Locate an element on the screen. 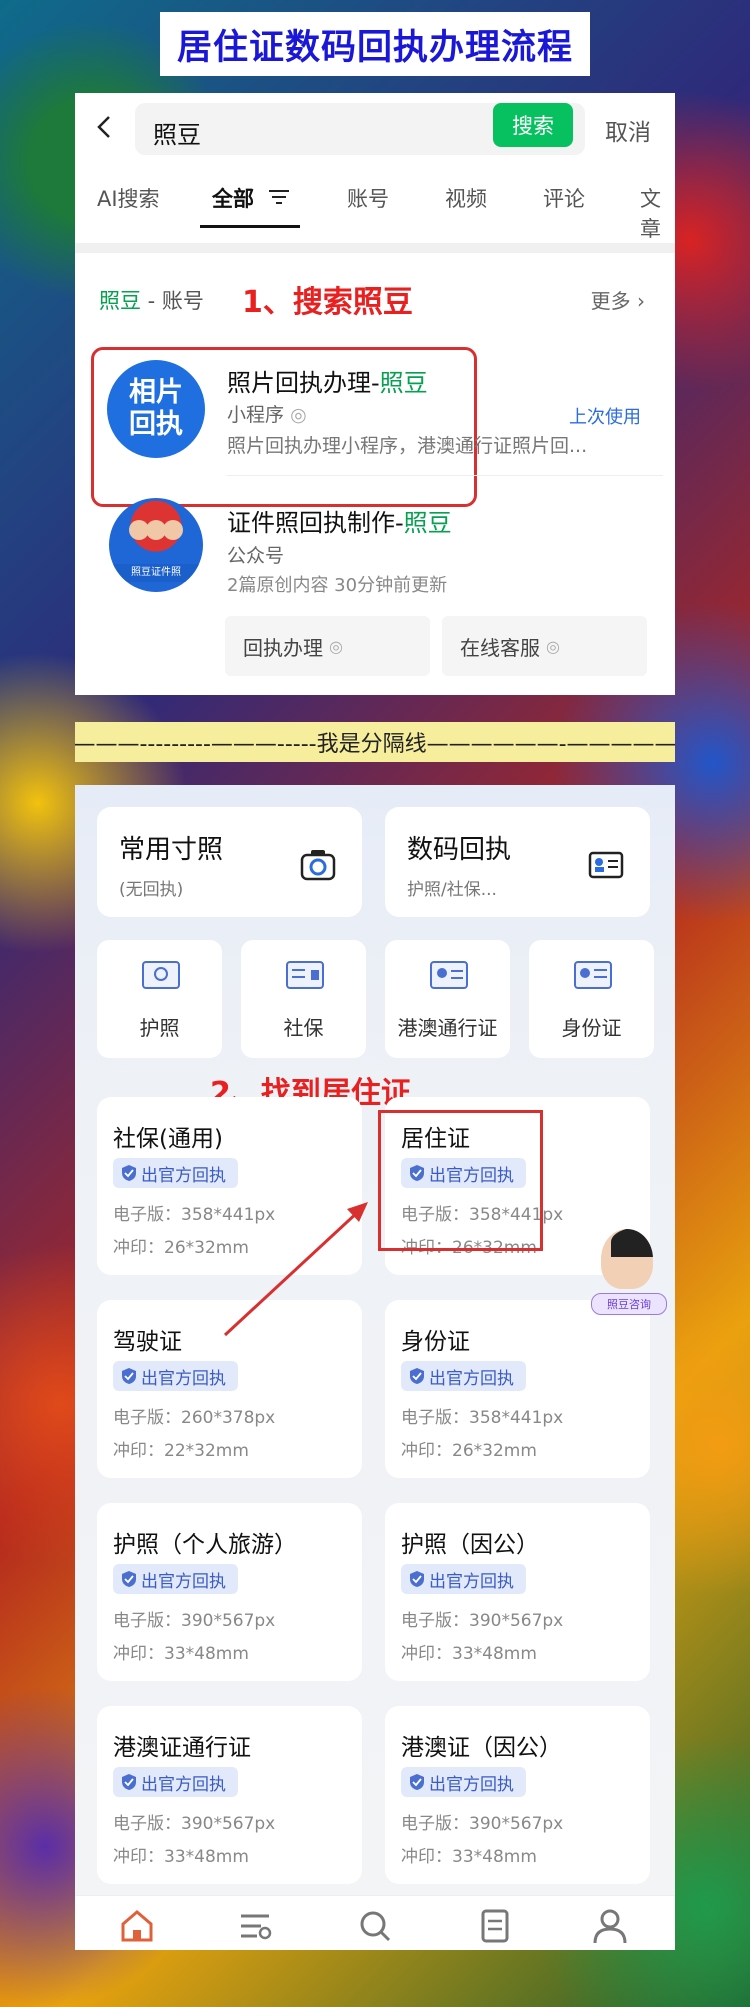 Image resolution: width=750 pixels, height=2007 pixels. search-query: 照豆 is located at coordinates (177, 135).